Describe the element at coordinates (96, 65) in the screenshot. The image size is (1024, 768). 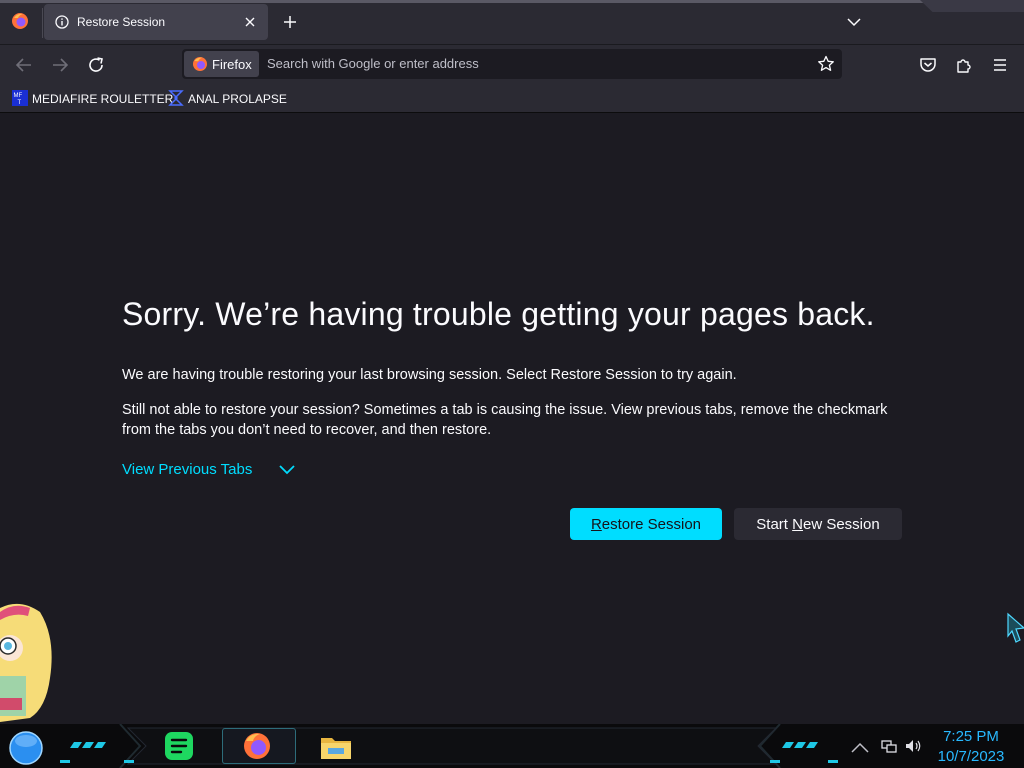
I see `reload-icon` at that location.